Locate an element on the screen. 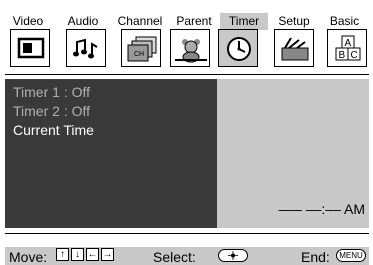 The image size is (373, 265). menu-item-timer-1: Timer 1 : Off is located at coordinates (51, 92).